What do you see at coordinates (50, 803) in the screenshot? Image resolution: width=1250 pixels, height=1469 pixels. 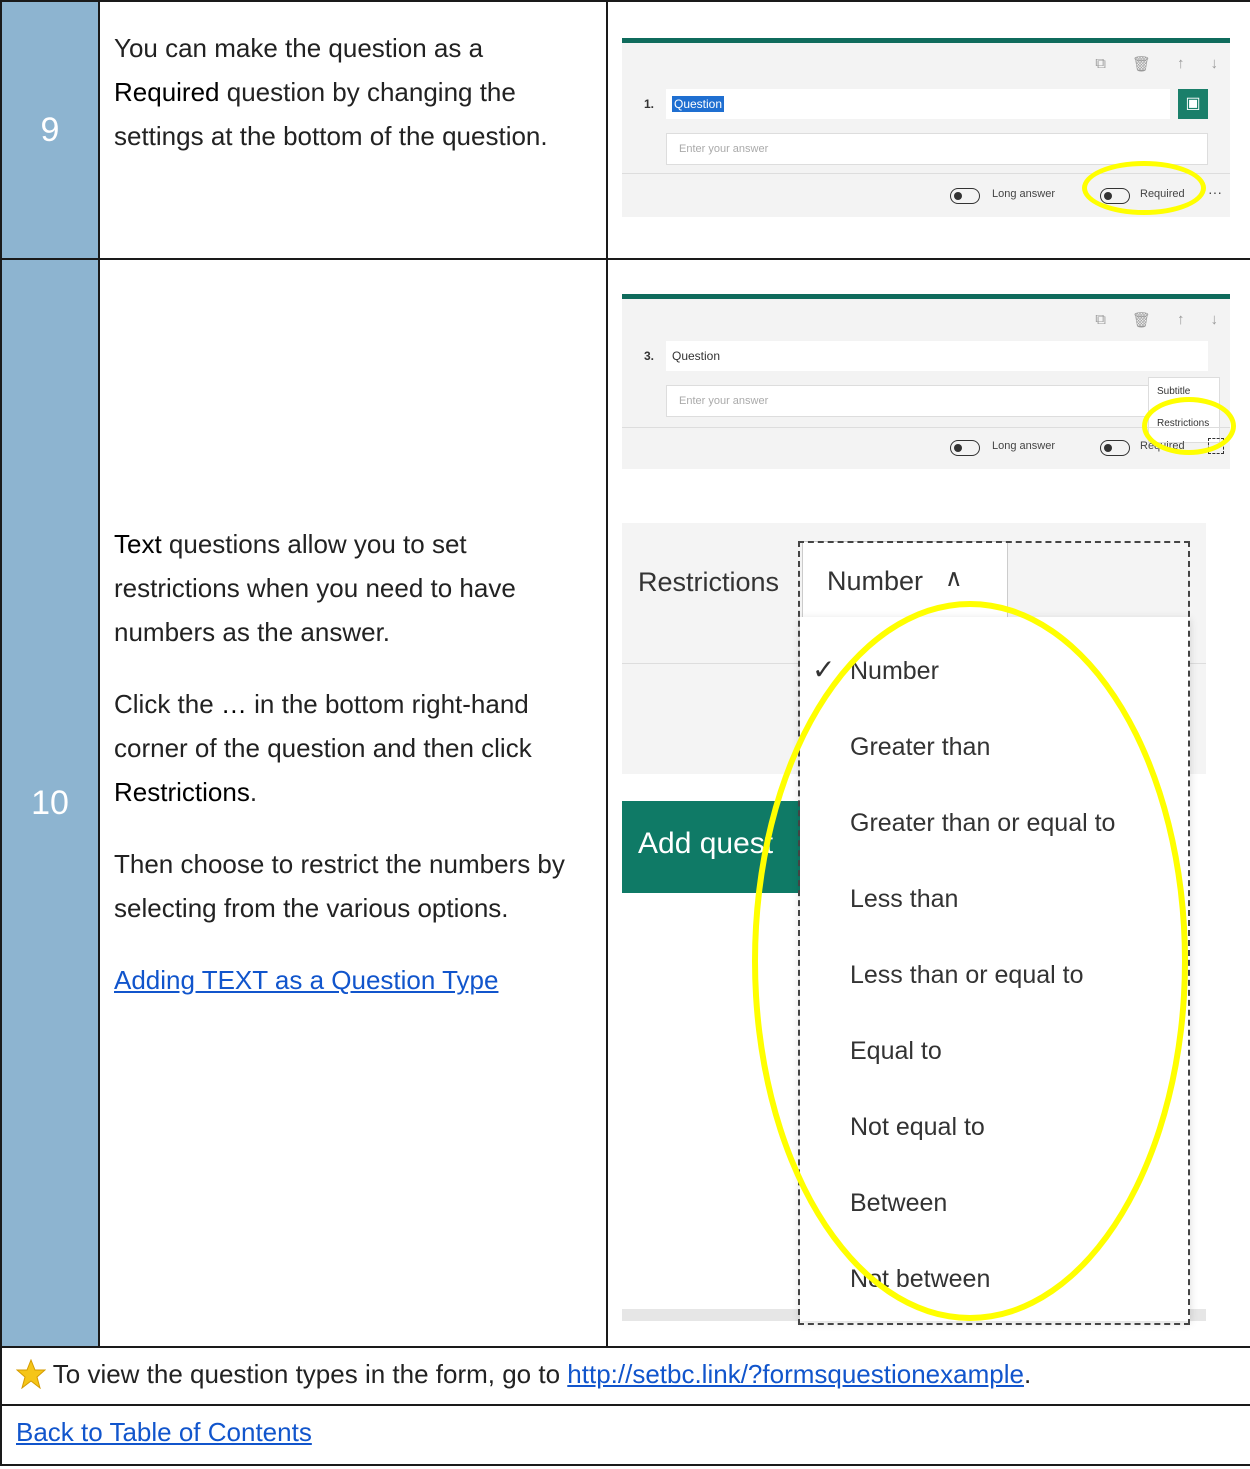 I see `step-number: 10` at bounding box center [50, 803].